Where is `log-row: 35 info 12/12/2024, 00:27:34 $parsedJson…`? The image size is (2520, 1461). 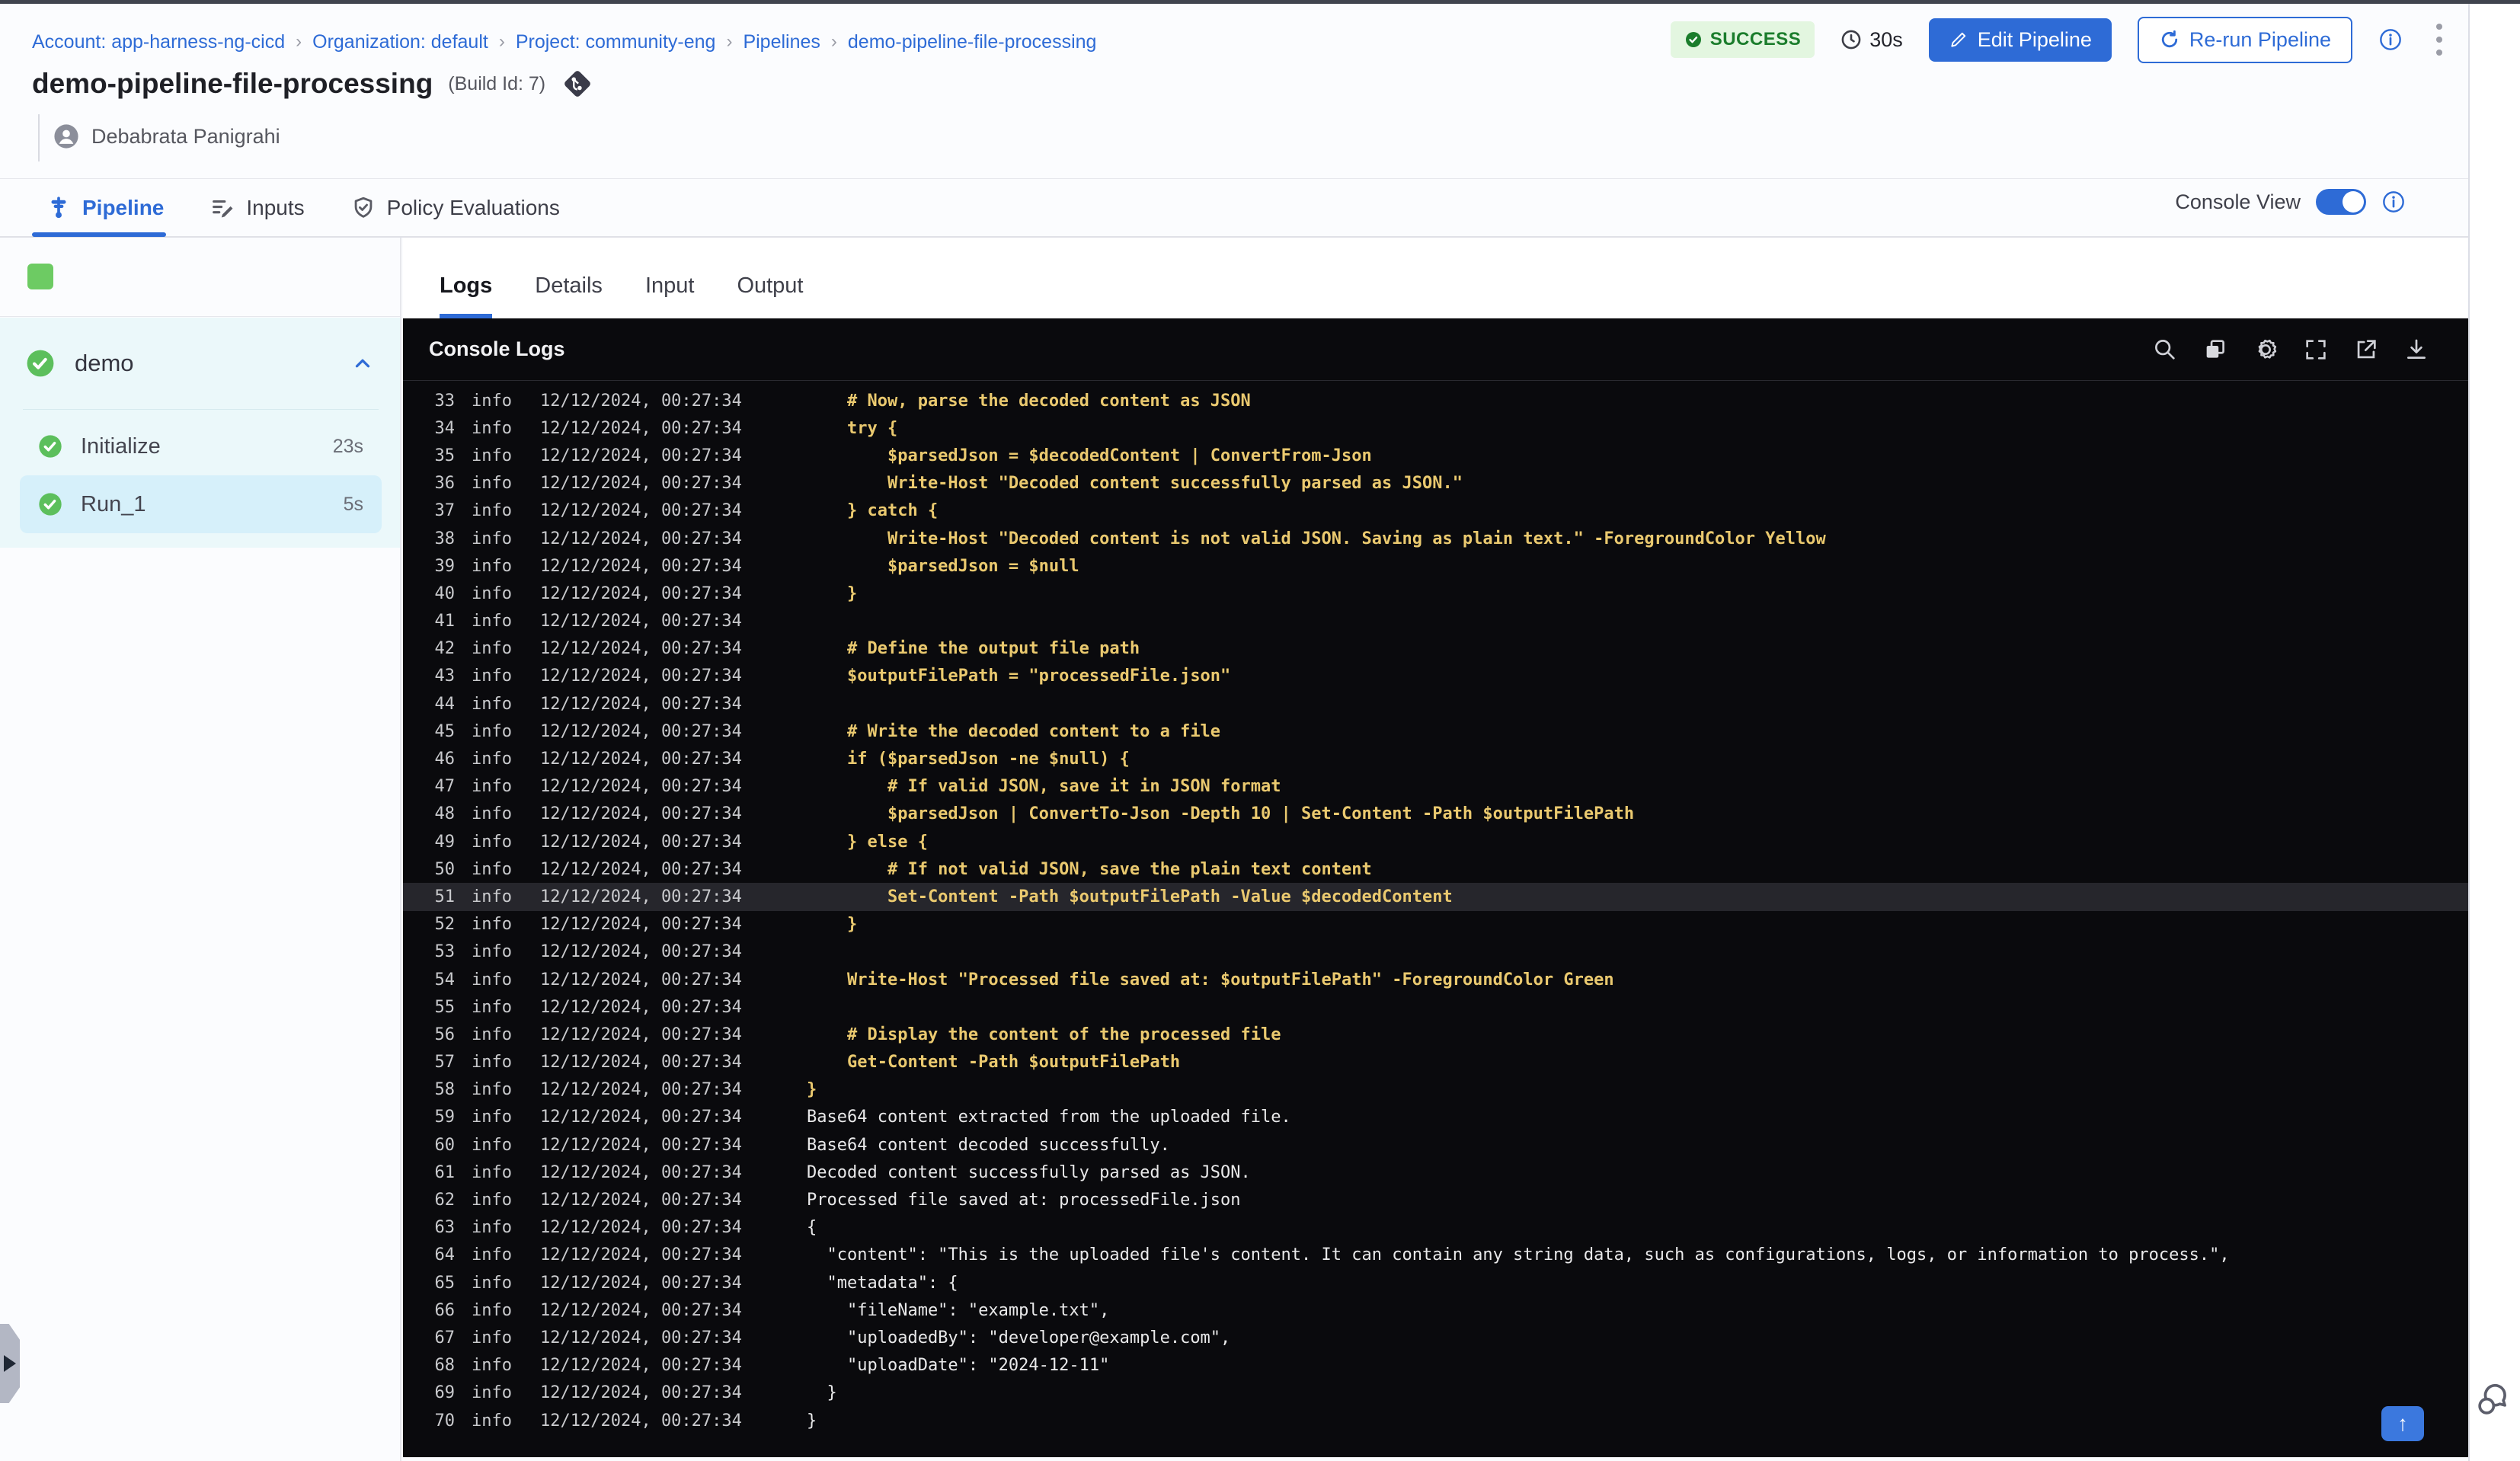 log-row: 35 info 12/12/2024, 00:27:34 $parsedJson… is located at coordinates (1435, 455).